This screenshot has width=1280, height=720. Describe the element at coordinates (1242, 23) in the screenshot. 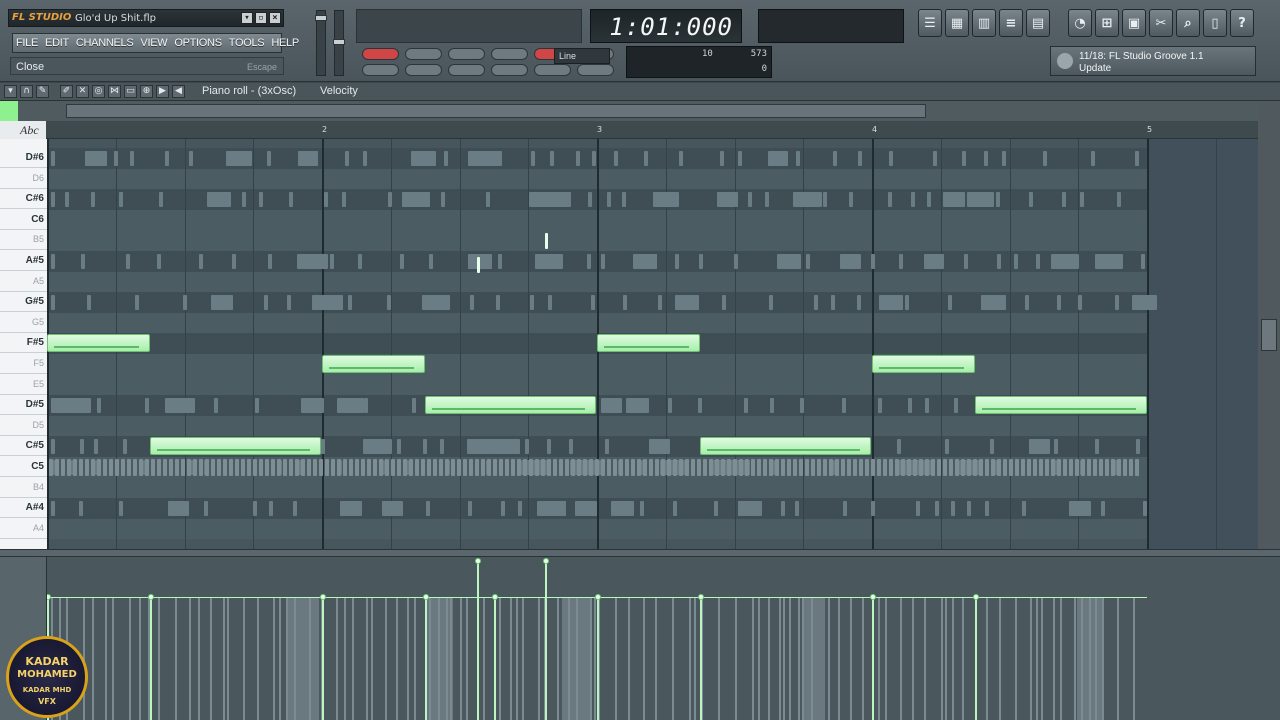

I see `help-icon: ?` at that location.